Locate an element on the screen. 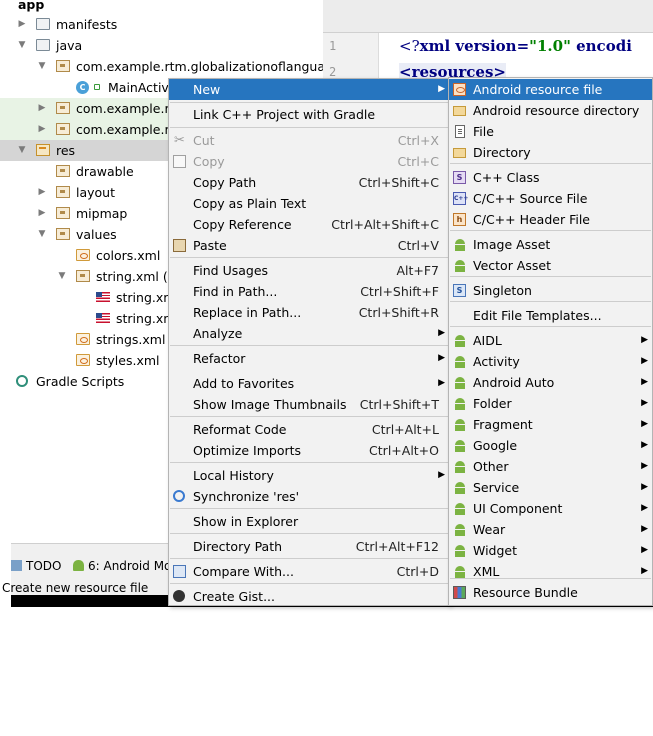 This screenshot has width=653, height=736. new-item-wear: Wear ▶ is located at coordinates (550, 529).